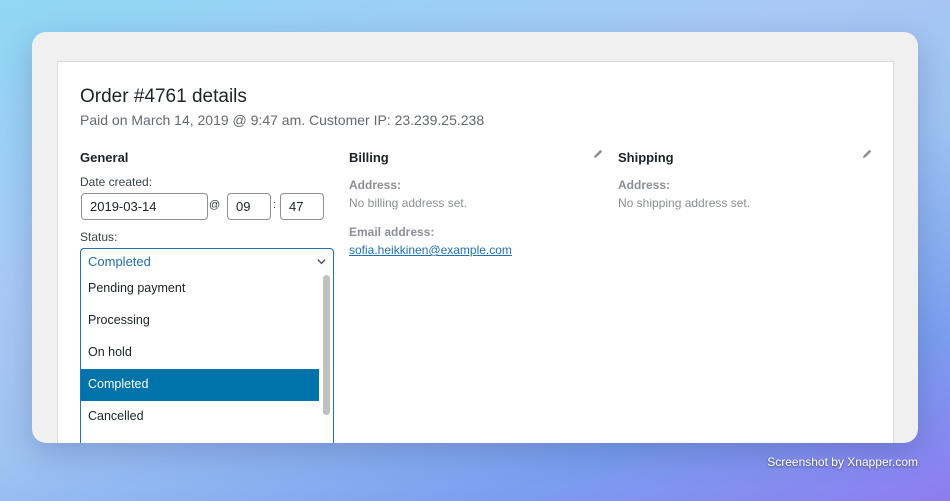 The width and height of the screenshot is (950, 501). Describe the element at coordinates (200, 417) in the screenshot. I see `status-option-cancelled: Cancelled` at that location.